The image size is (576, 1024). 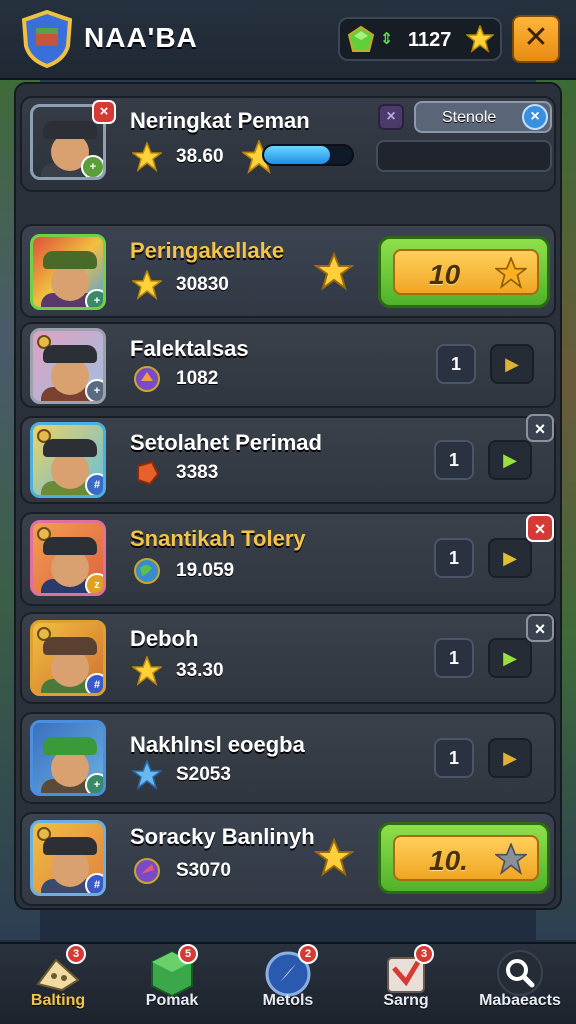 I want to click on remove-row-icon: ×, so click(x=540, y=528).